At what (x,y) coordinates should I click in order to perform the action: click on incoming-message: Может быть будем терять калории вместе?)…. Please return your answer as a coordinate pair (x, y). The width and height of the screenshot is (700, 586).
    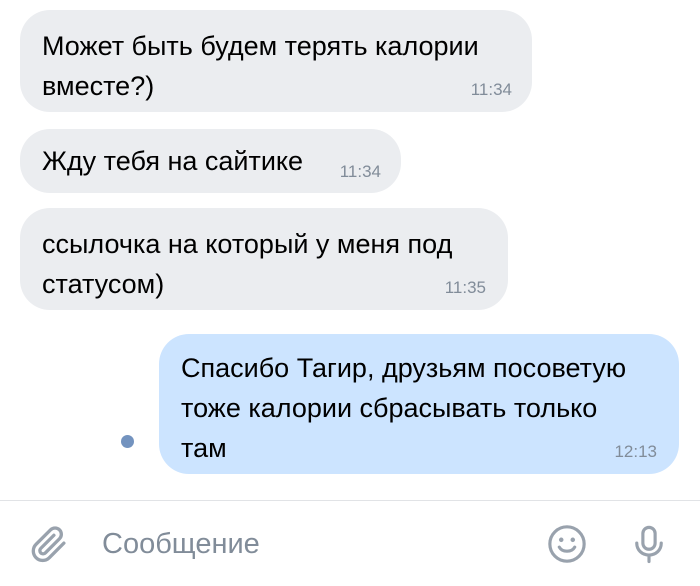
    Looking at the image, I should click on (276, 61).